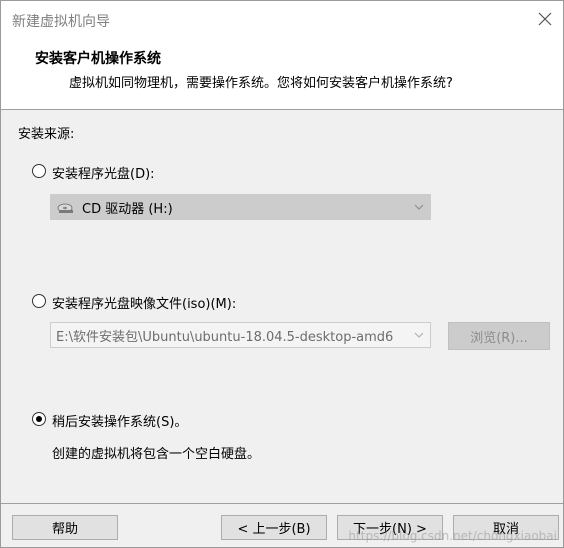  What do you see at coordinates (156, 454) in the screenshot?
I see `install-later-description: 创建的虚拟机将包含一个空白硬盘。` at bounding box center [156, 454].